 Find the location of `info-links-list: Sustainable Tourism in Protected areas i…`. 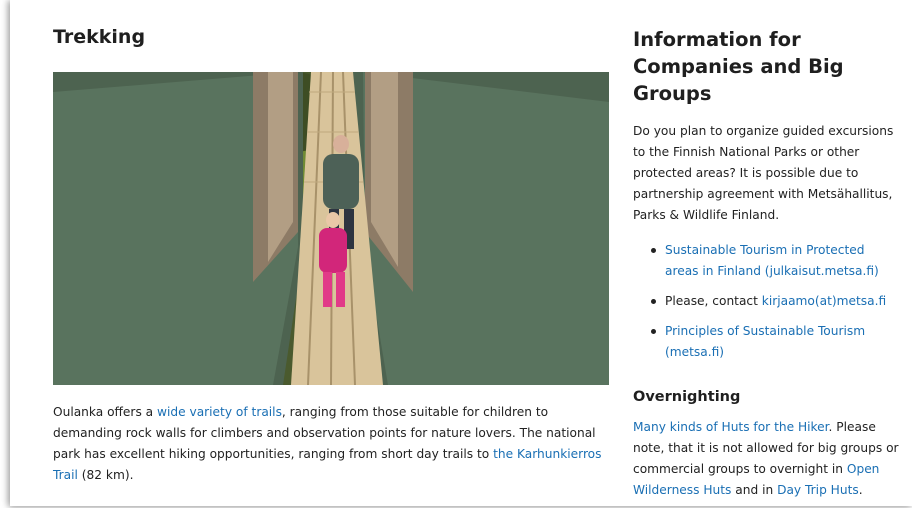

info-links-list: Sustainable Tourism in Protected areas i… is located at coordinates (767, 301).